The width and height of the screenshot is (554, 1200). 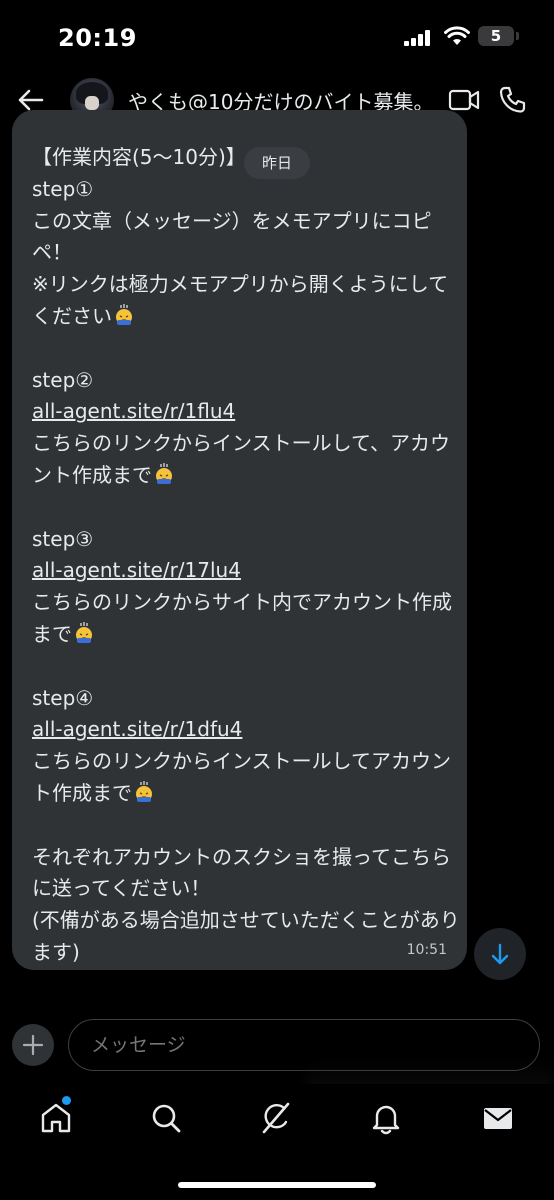 What do you see at coordinates (63, 697) in the screenshot?
I see `step4-title: step④` at bounding box center [63, 697].